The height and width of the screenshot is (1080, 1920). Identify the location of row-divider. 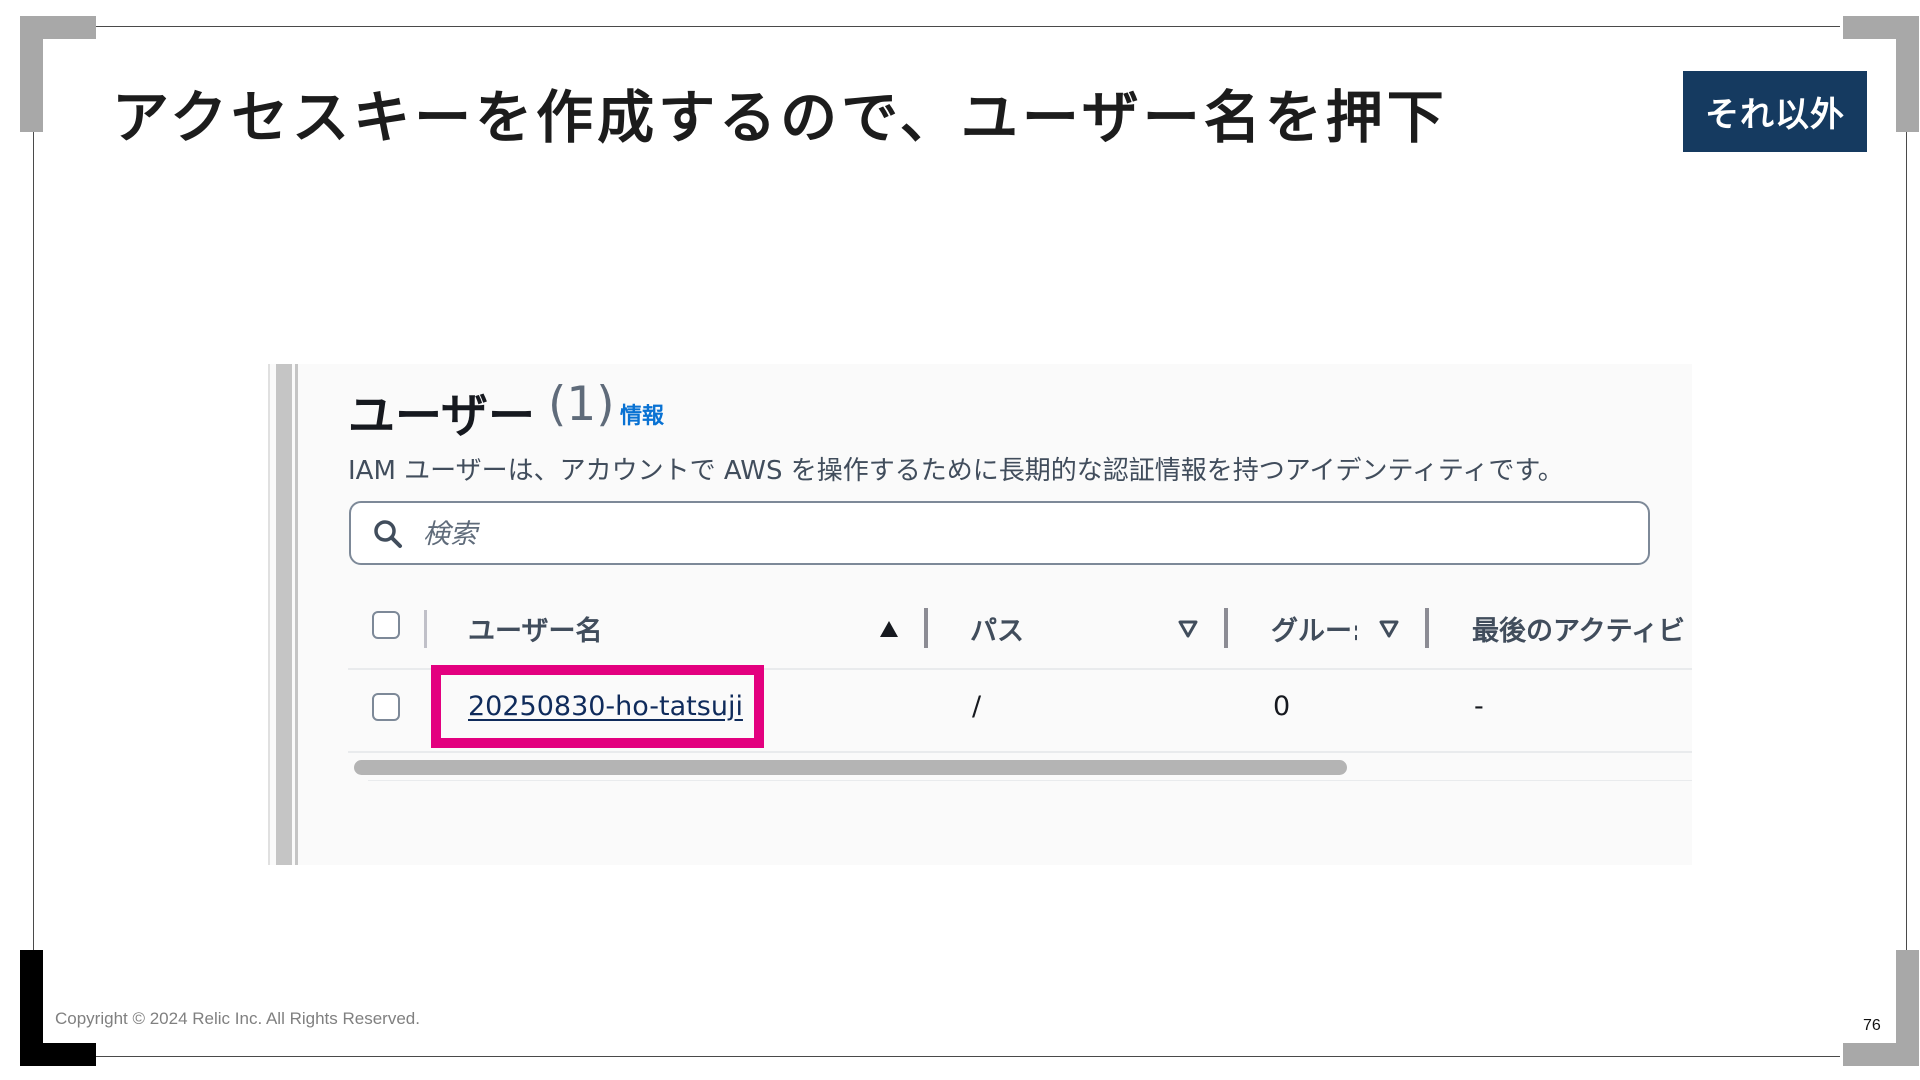
(1020, 752).